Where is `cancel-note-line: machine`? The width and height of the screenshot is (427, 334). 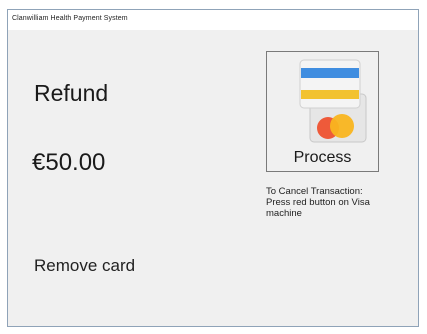
cancel-note-line: machine is located at coordinates (284, 213).